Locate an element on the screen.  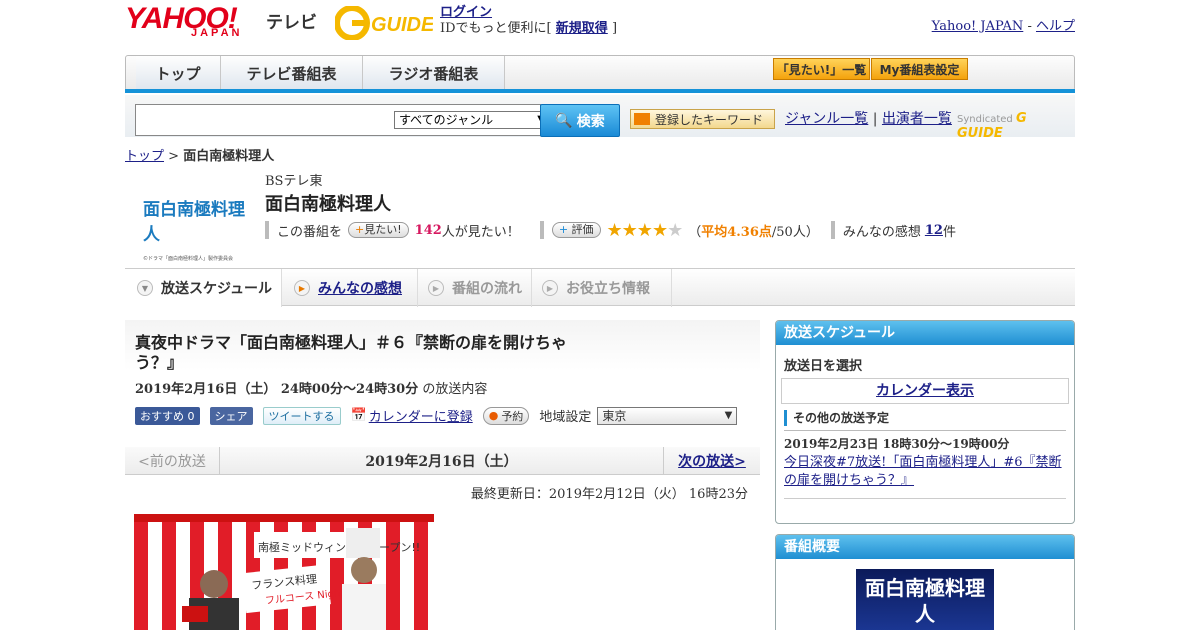
login-link: ログイン is located at coordinates (466, 12).